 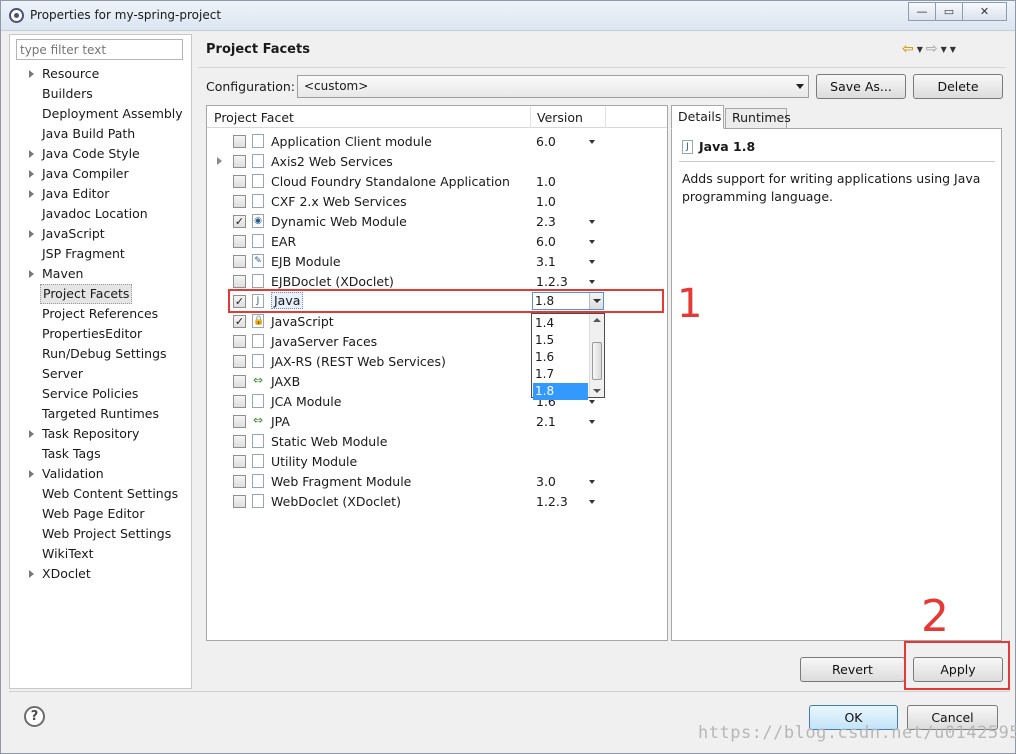 What do you see at coordinates (437, 141) in the screenshot?
I see `facet-row: Application Client module 6.0` at bounding box center [437, 141].